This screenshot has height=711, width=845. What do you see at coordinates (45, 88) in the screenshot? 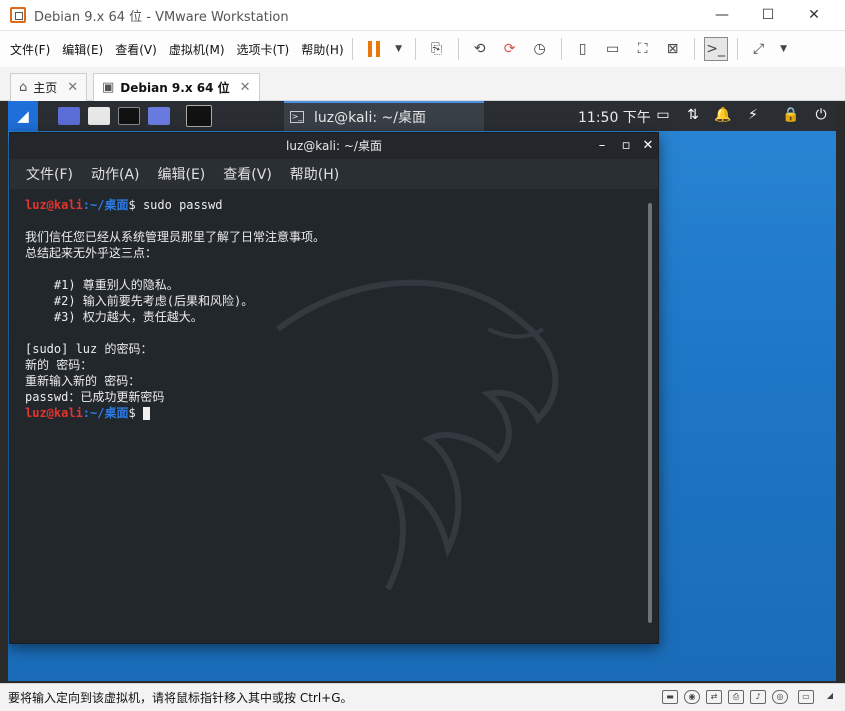
I see `tab-home-label: 主页` at bounding box center [45, 88].